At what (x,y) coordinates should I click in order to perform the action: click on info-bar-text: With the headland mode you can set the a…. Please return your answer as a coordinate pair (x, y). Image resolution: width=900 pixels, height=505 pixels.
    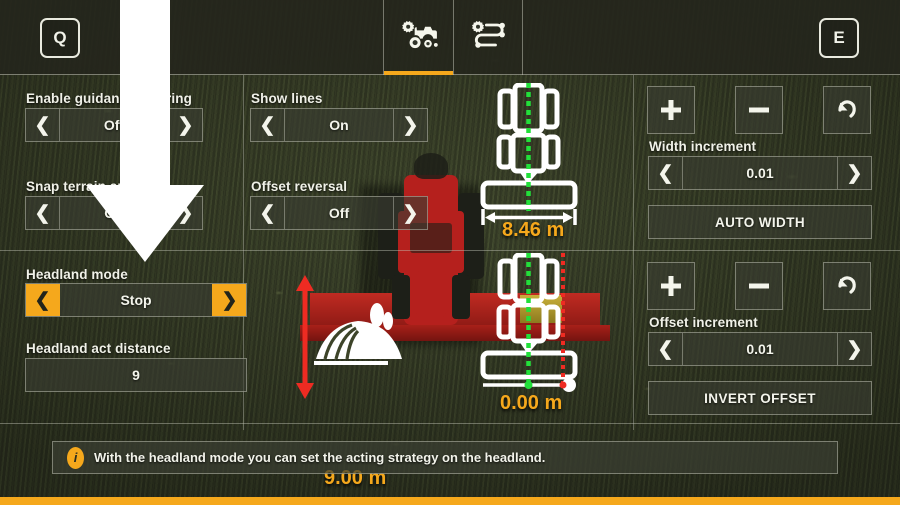
    Looking at the image, I should click on (320, 457).